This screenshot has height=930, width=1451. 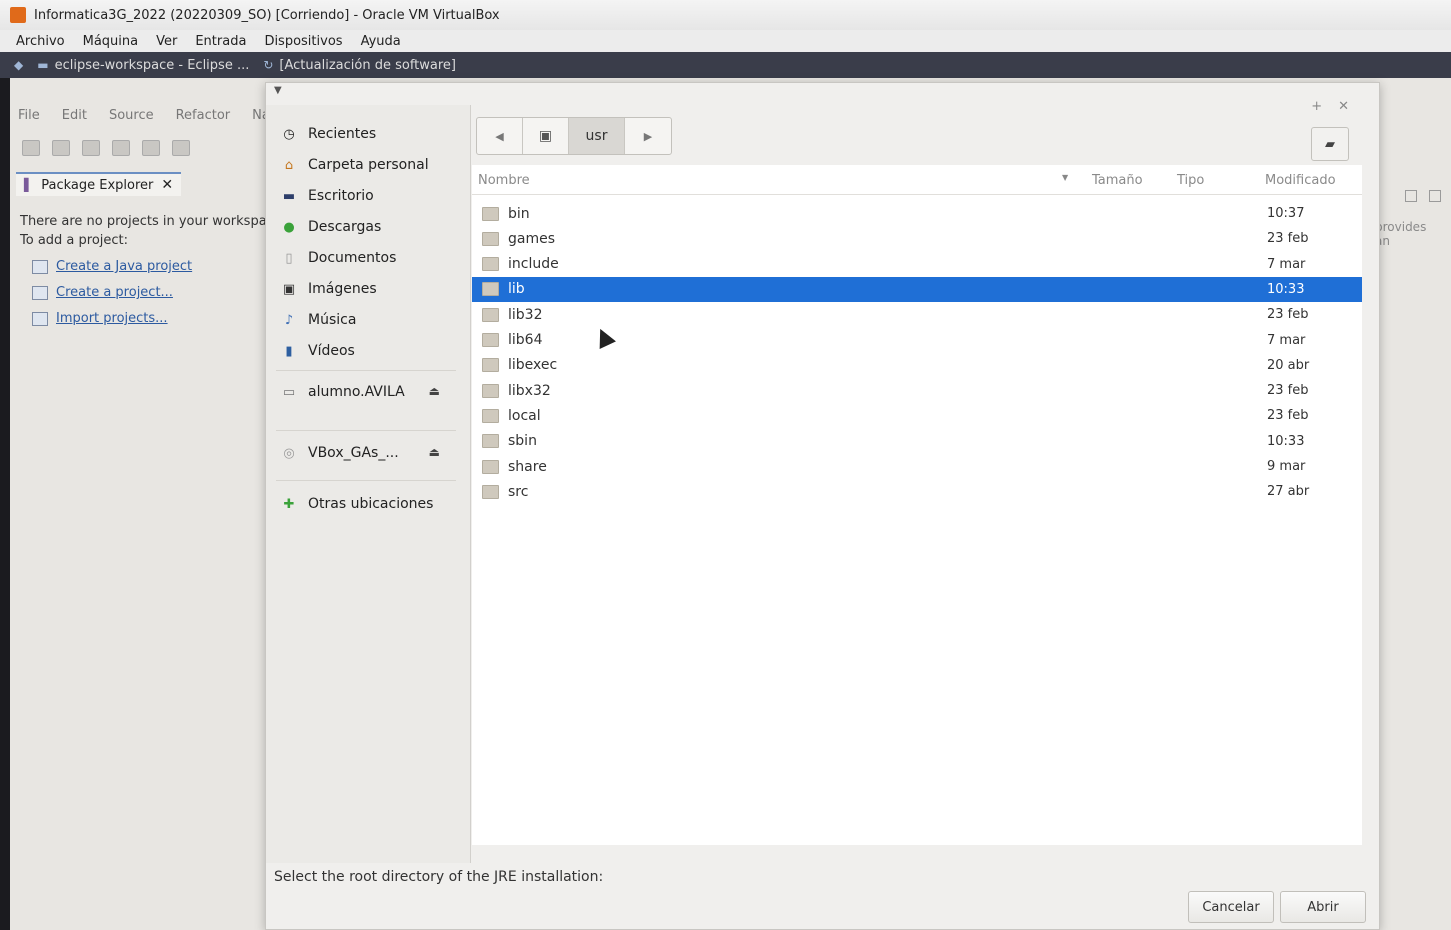 I want to click on vbox-menu-maquina: Máquina, so click(x=111, y=41).